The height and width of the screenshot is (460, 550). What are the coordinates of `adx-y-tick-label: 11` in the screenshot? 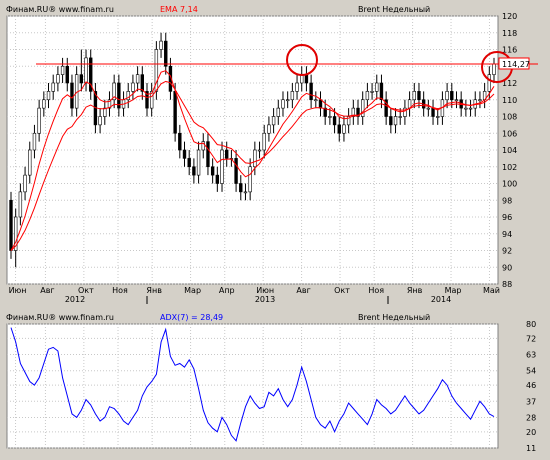 It's located at (531, 448).